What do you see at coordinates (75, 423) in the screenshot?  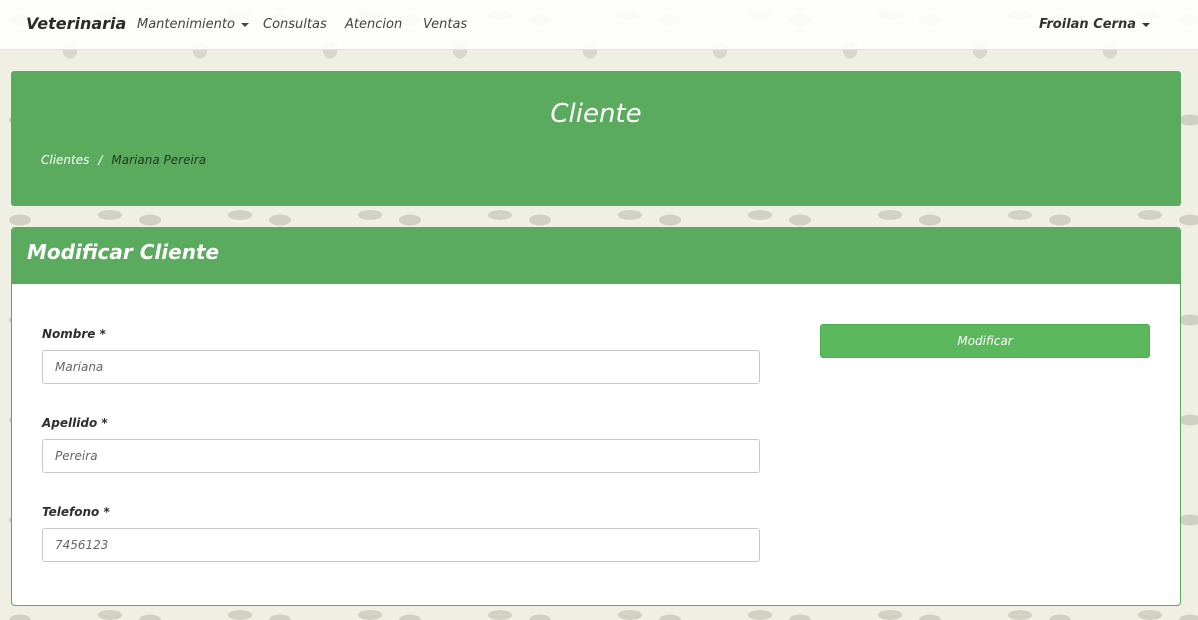 I see `apellido-label: Apellido *` at bounding box center [75, 423].